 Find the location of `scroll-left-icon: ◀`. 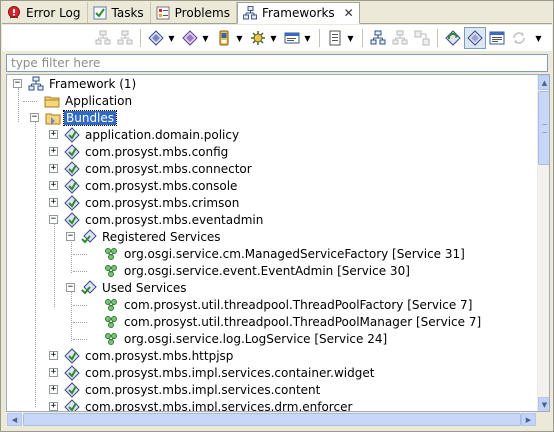

scroll-left-icon: ◀ is located at coordinates (14, 419).